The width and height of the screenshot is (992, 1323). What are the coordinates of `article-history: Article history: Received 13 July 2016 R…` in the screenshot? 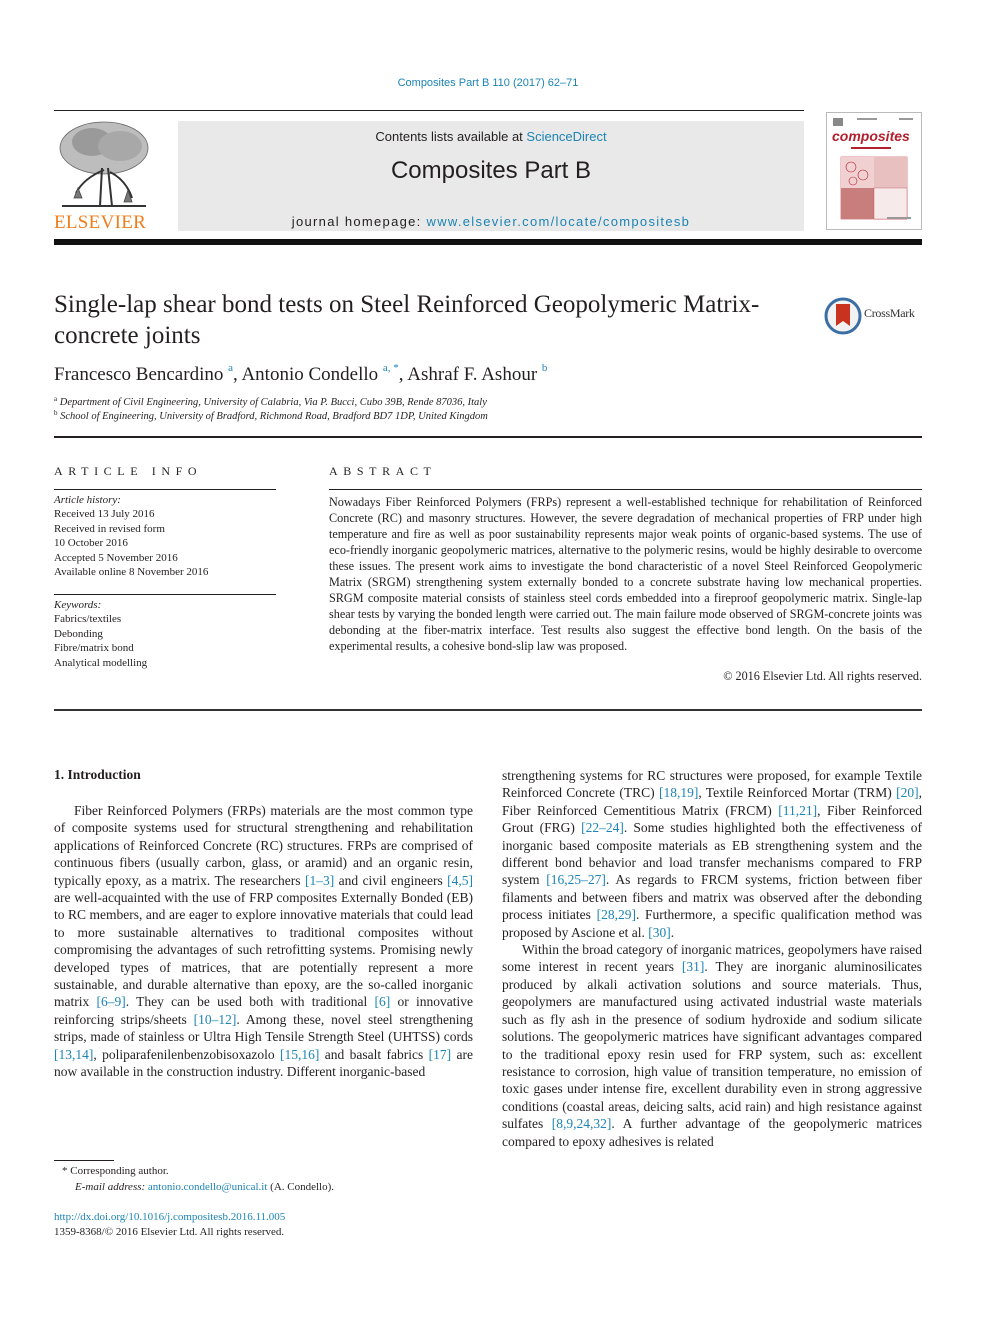 It's located at (131, 536).